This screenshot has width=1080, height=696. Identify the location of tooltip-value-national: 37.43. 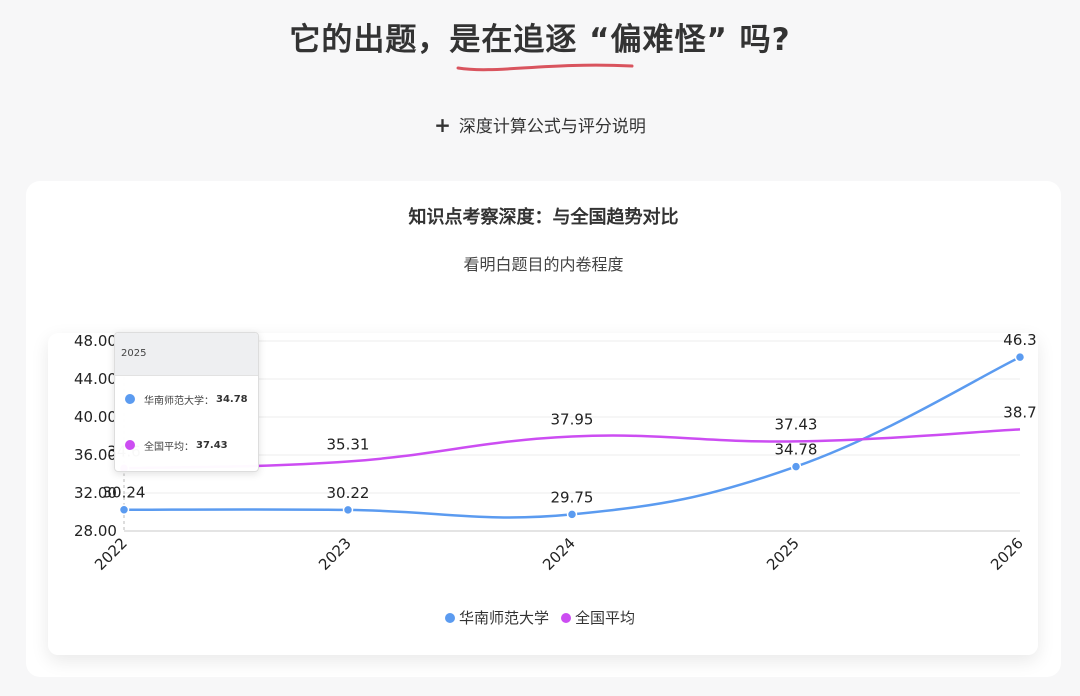
(212, 445).